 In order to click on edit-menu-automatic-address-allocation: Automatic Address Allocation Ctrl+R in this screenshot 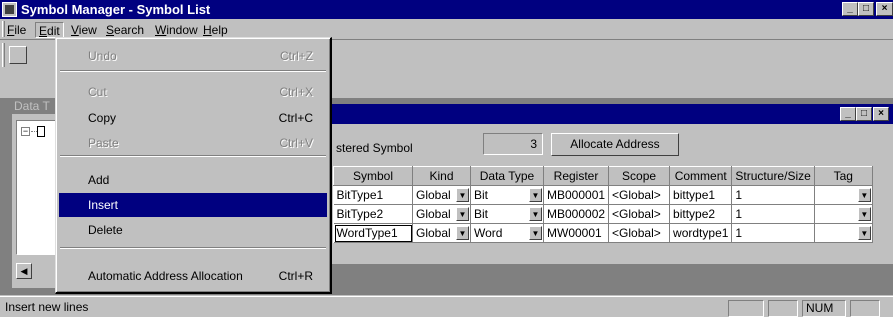, I will do `click(193, 276)`.